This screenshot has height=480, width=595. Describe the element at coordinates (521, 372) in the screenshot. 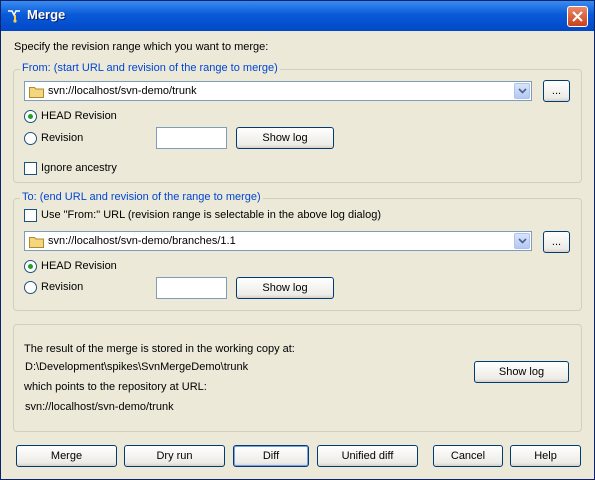

I see `result-show-log-button: Show log` at that location.